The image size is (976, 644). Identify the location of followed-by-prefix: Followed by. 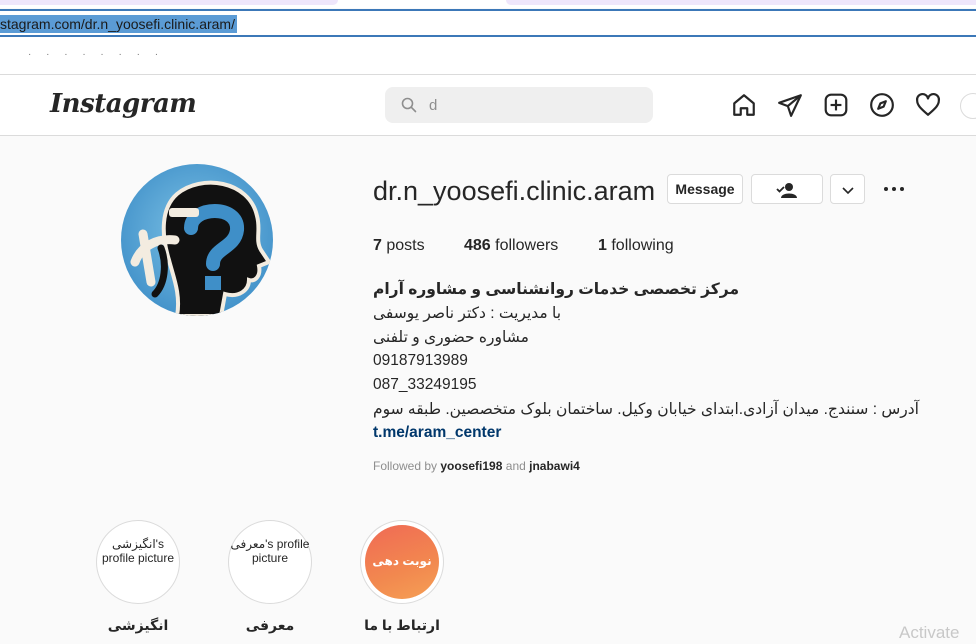
(405, 466).